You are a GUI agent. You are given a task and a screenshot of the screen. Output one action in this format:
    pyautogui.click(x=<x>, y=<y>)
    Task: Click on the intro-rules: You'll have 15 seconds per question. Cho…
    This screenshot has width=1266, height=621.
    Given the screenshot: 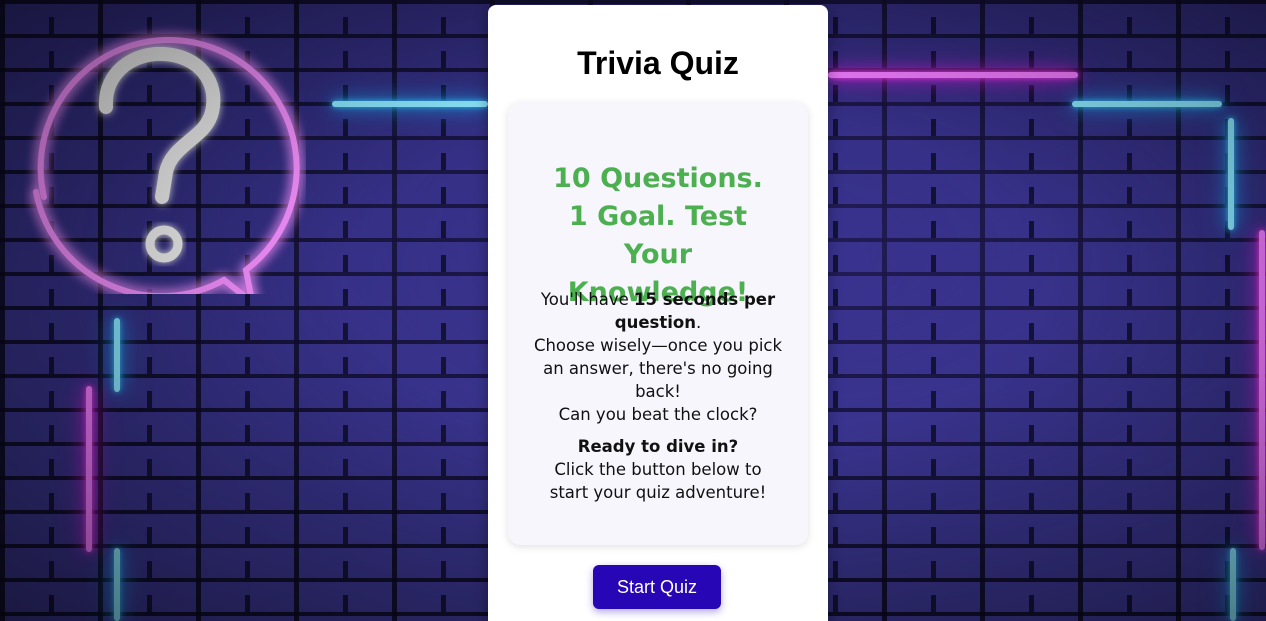 What is the action you would take?
    pyautogui.click(x=658, y=357)
    